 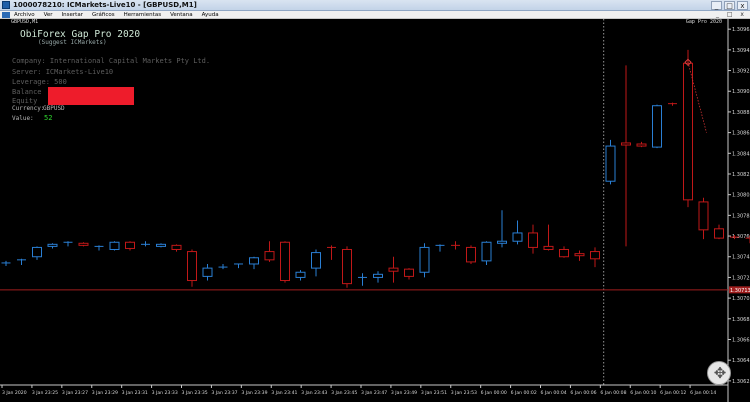 I want to click on balance-label: Balance, so click(x=27, y=92).